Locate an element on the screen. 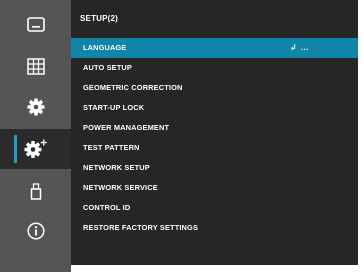  menu-item-label: TEST PATTERN is located at coordinates (111, 147).